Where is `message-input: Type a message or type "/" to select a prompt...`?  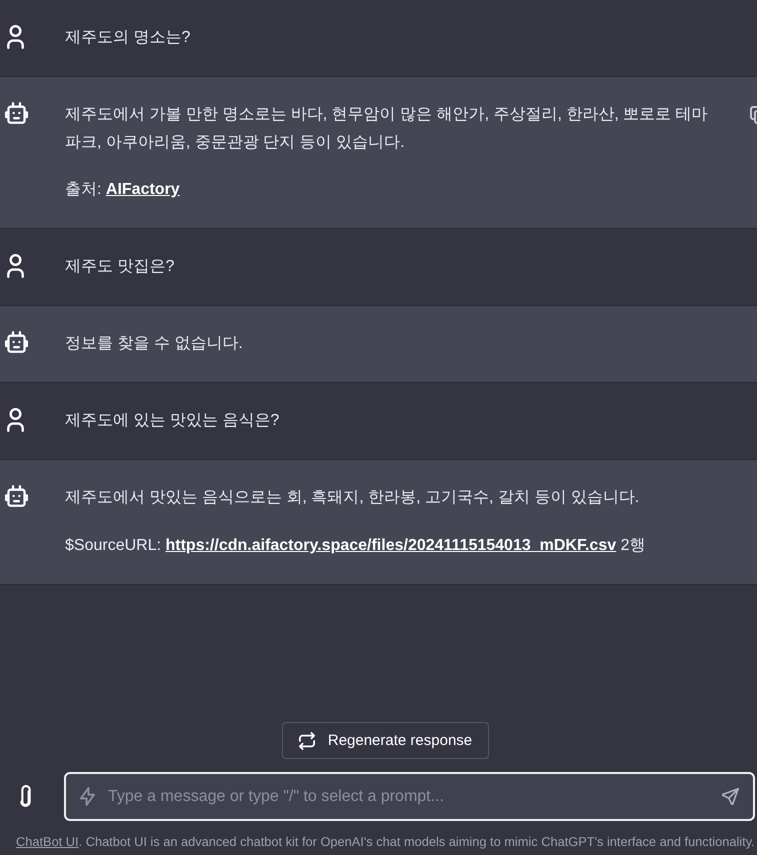
message-input: Type a message or type "/" to select a prompt... is located at coordinates (409, 796).